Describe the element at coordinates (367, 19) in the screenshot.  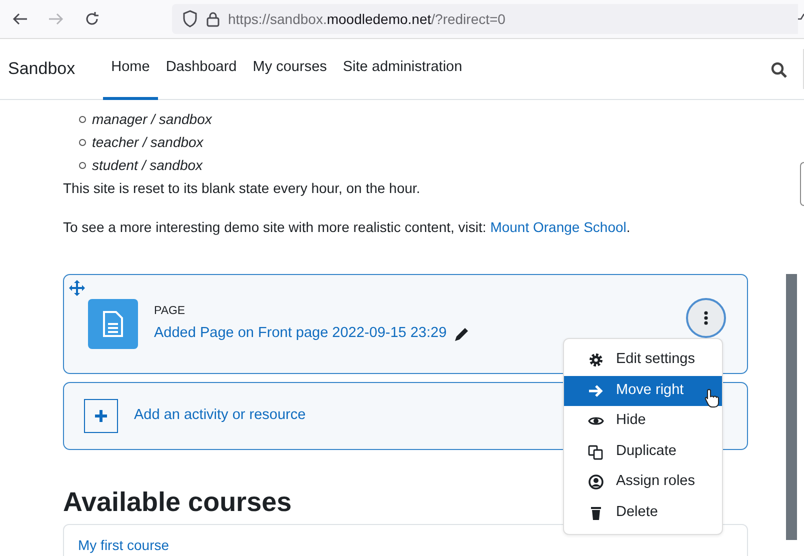
I see `url-text: https://sandbox.moodledemo.net/?redirect=0` at that location.